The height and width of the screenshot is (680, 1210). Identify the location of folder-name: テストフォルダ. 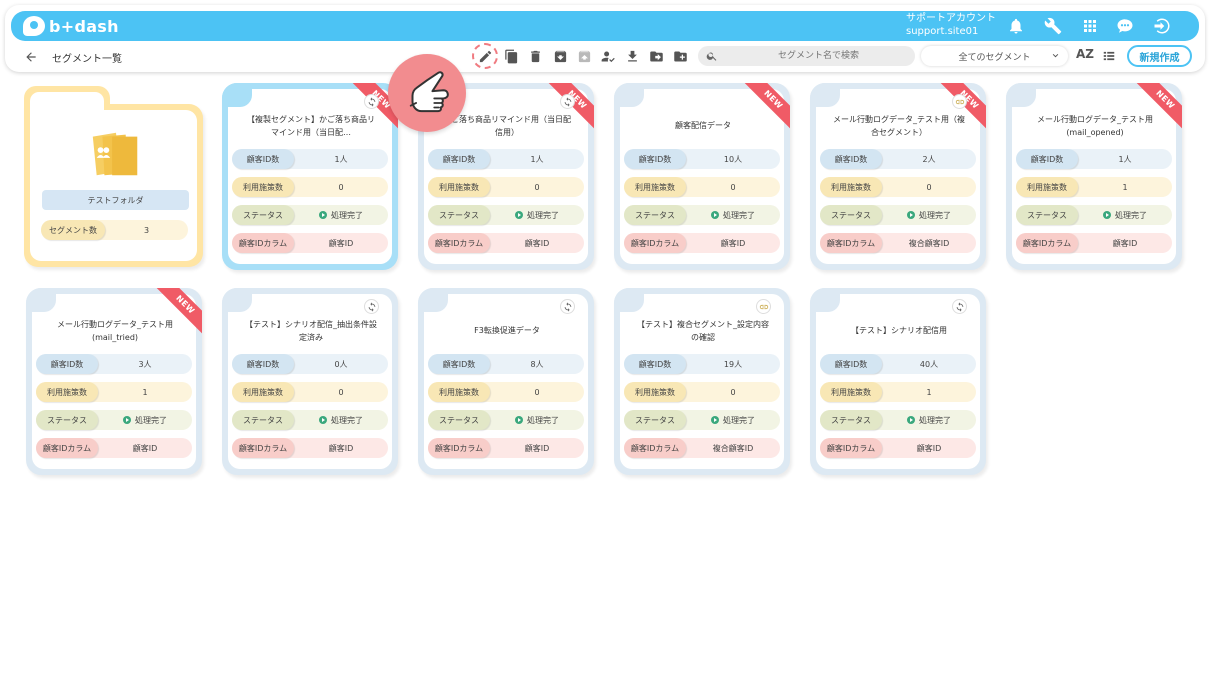
(115, 200).